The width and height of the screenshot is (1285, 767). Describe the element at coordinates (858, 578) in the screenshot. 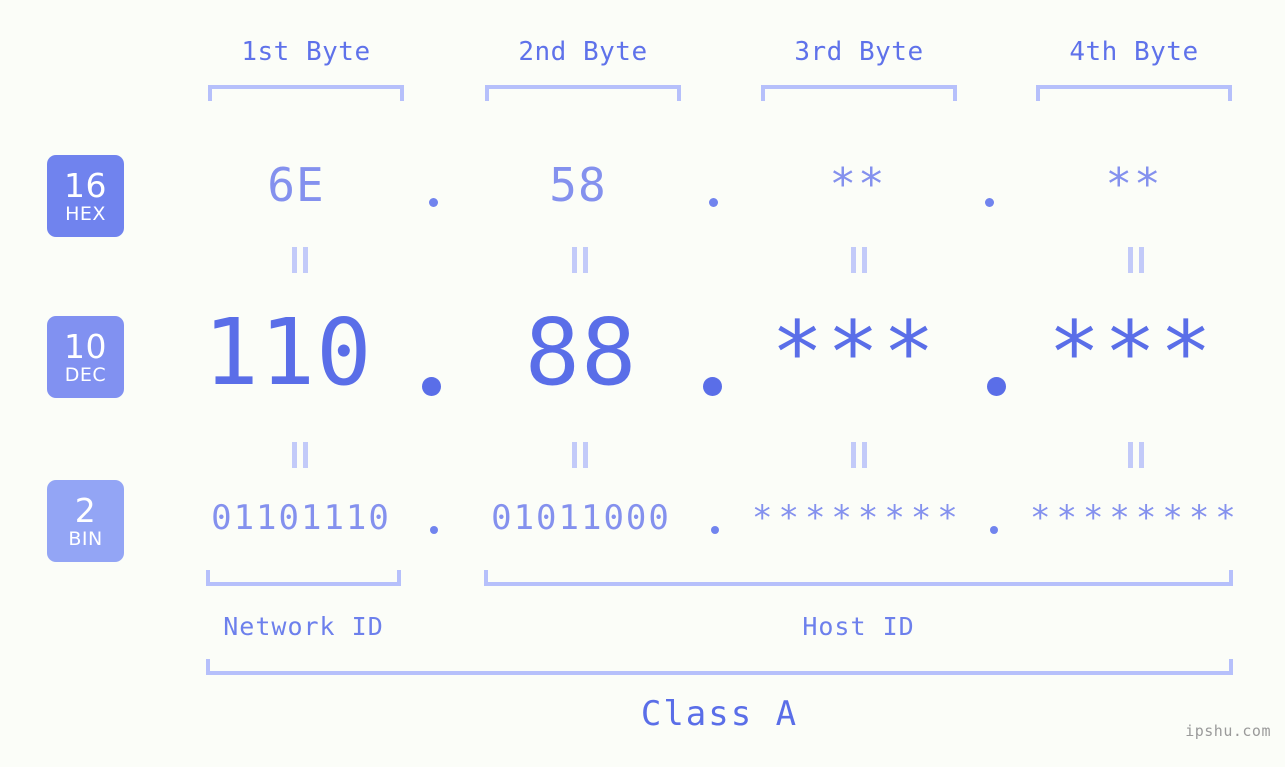

I see `host-id-bracket` at that location.